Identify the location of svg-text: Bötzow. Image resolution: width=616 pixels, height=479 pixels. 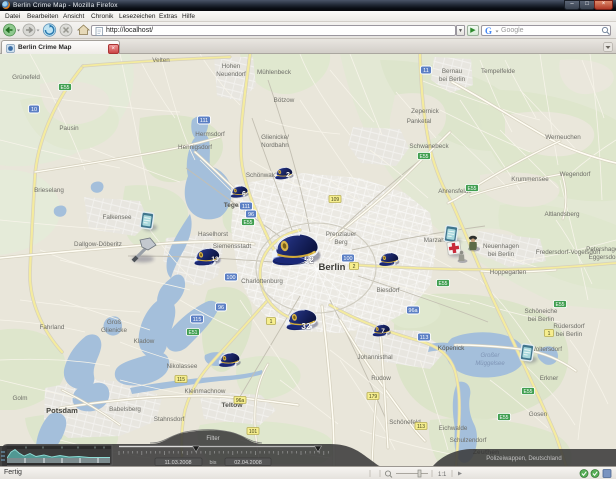
(284, 100).